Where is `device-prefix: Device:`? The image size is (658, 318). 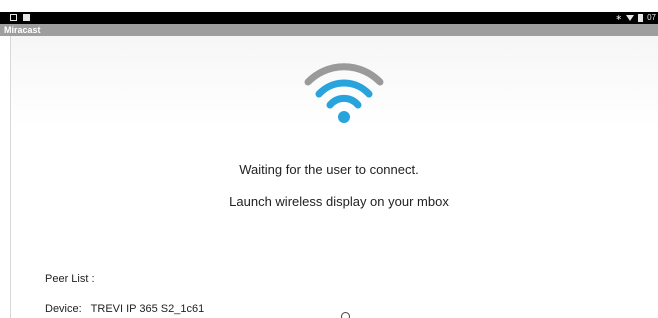
device-prefix: Device: is located at coordinates (63, 309).